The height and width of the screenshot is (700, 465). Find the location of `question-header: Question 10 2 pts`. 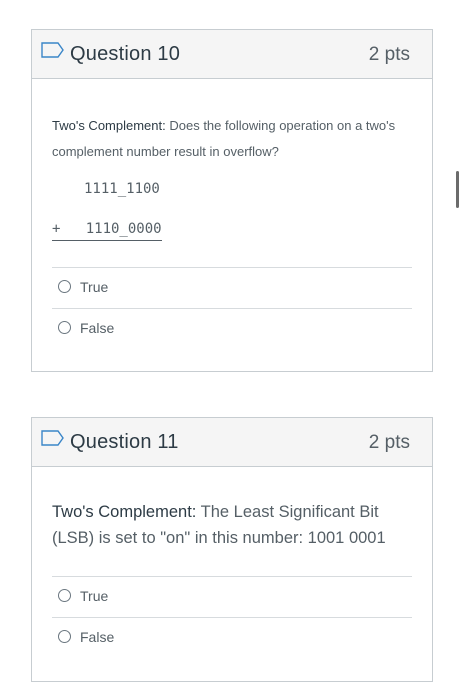

question-header: Question 10 2 pts is located at coordinates (232, 54).